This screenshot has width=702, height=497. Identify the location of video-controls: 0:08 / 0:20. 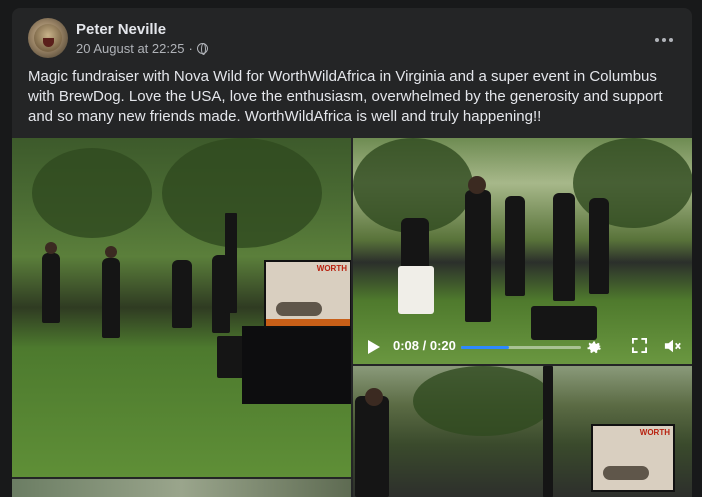
(522, 347).